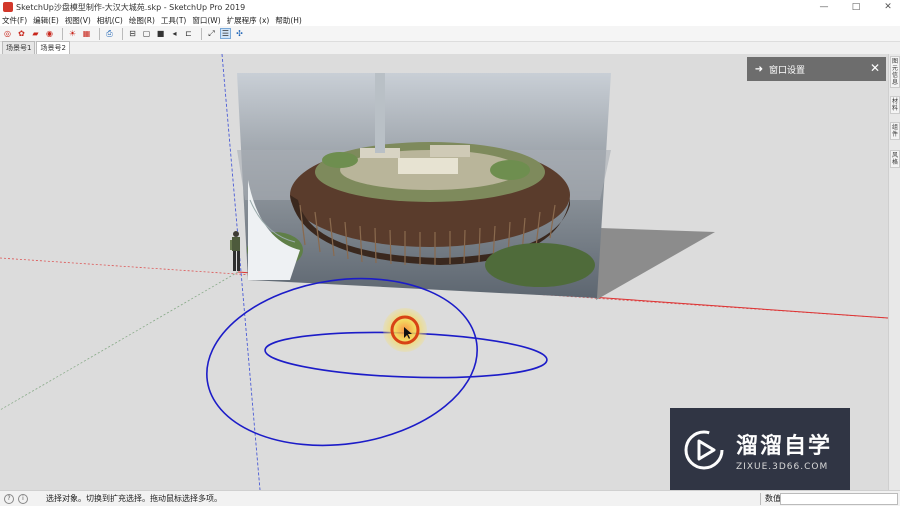  I want to click on menu-edit: 编辑(E), so click(46, 20).